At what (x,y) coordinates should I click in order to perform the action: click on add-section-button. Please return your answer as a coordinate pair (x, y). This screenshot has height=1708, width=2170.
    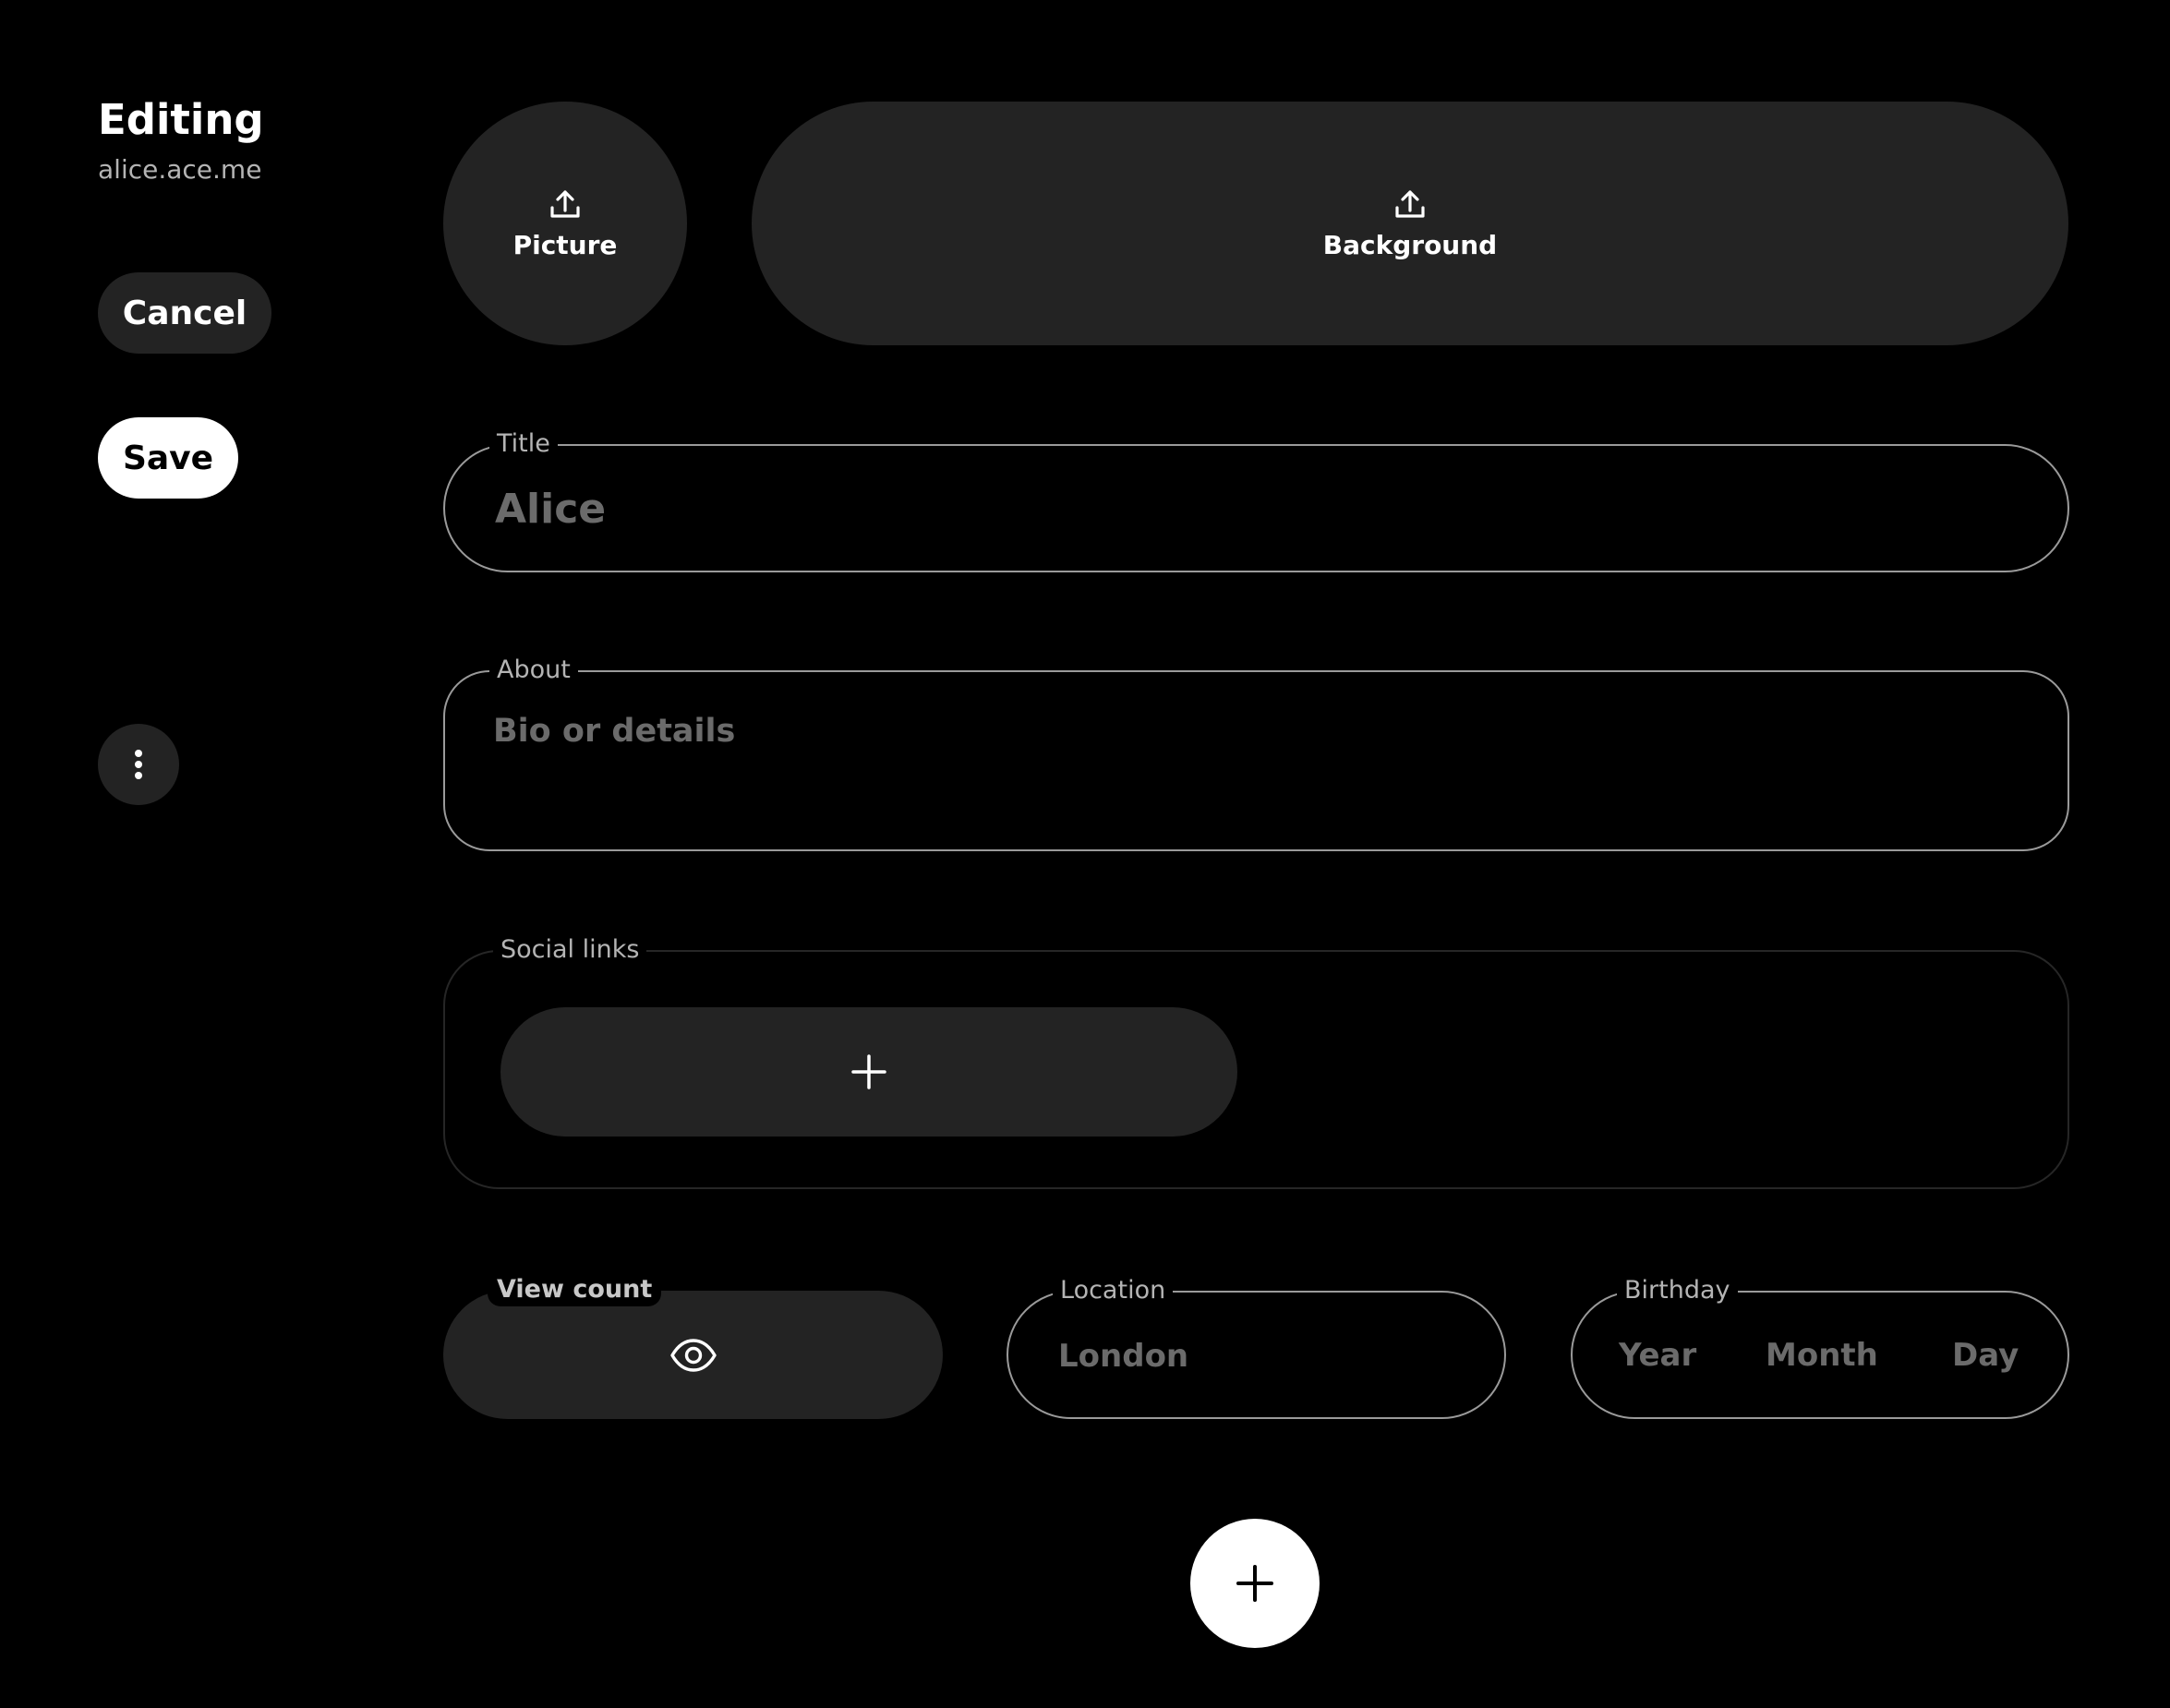
    Looking at the image, I should click on (1255, 1583).